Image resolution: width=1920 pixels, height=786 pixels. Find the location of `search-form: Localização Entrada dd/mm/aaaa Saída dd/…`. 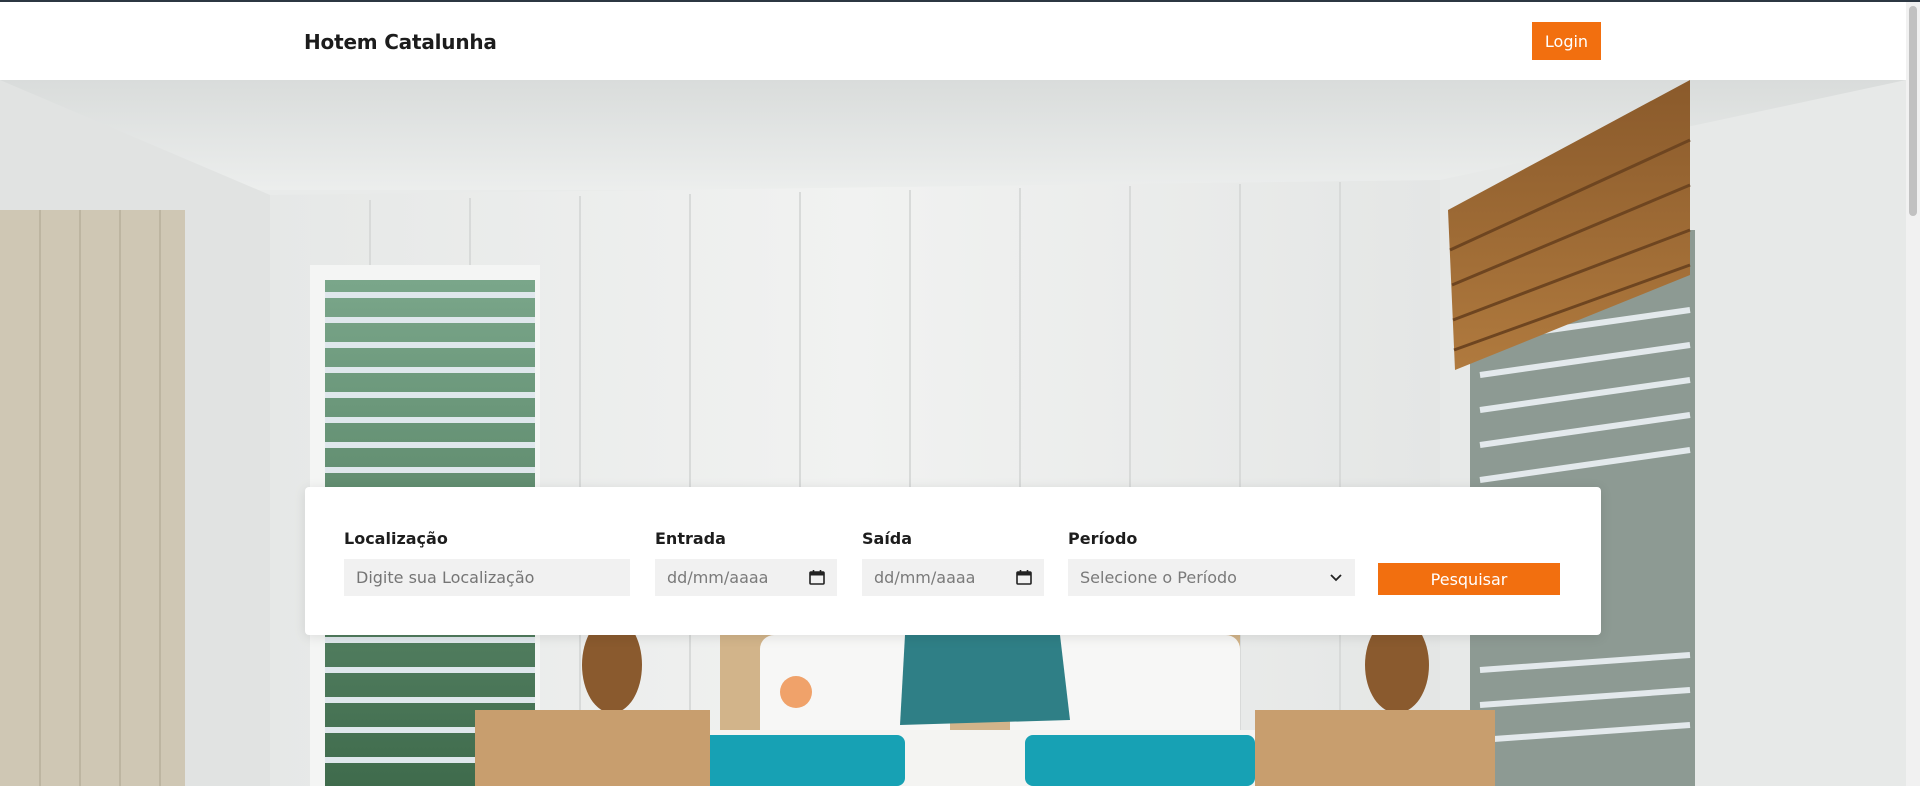

search-form: Localização Entrada dd/mm/aaaa Saída dd/… is located at coordinates (953, 561).